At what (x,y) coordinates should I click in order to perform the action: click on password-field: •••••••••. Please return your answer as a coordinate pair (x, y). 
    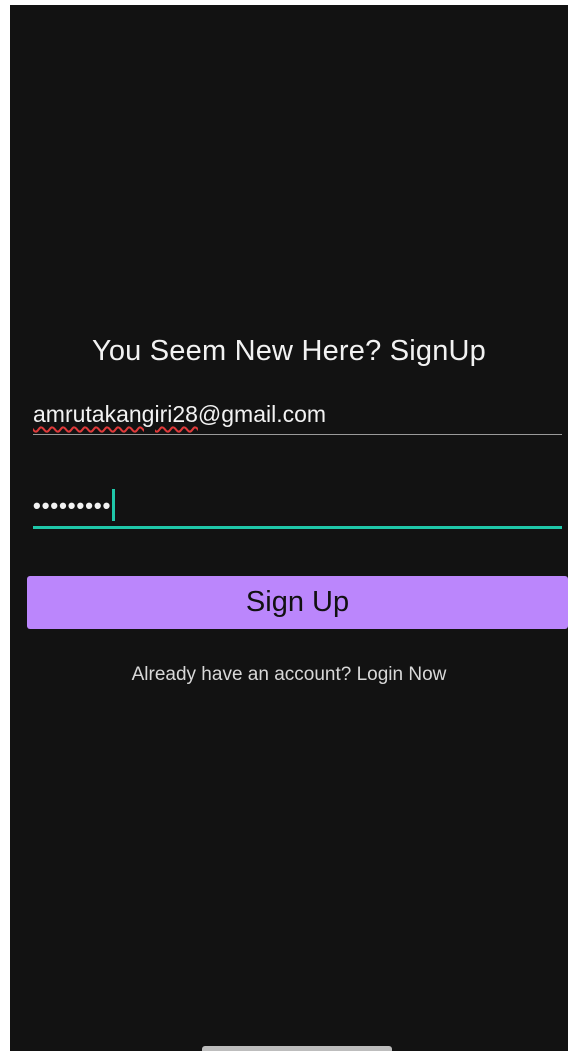
    Looking at the image, I should click on (297, 506).